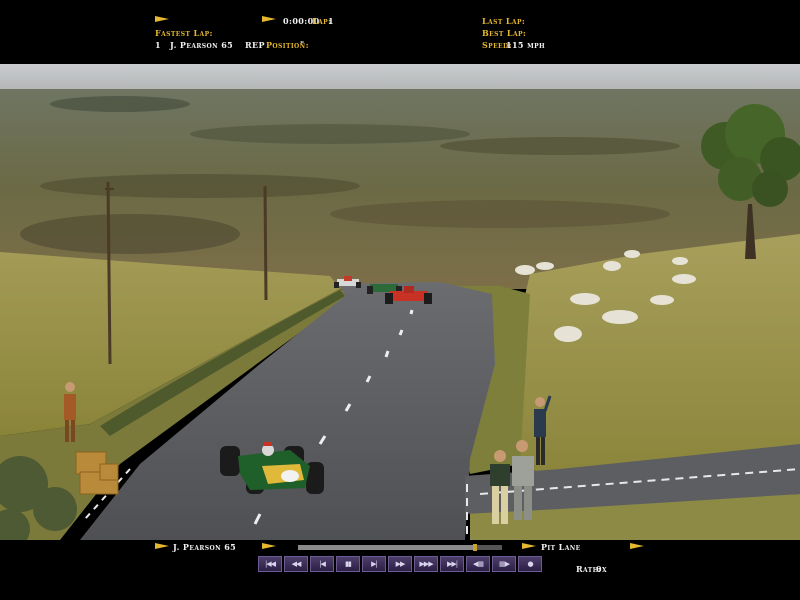 Image resolution: width=800 pixels, height=600 pixels. What do you see at coordinates (452, 564) in the screenshot?
I see `jump-end-button: ▶▶|` at bounding box center [452, 564].